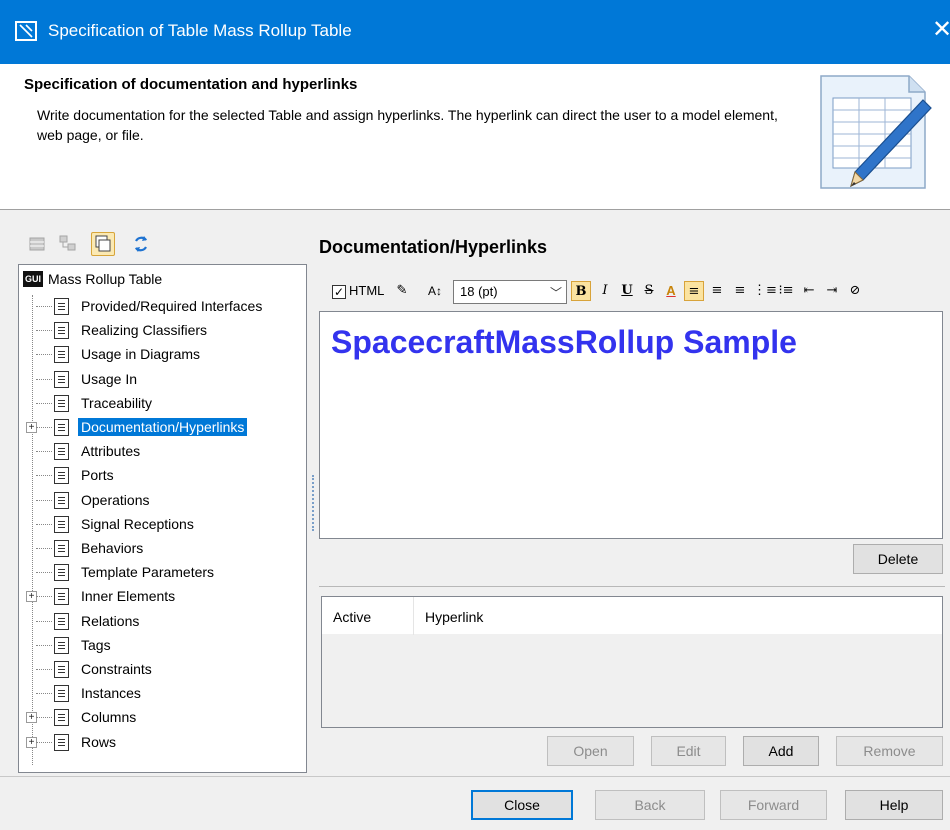 The height and width of the screenshot is (830, 950). Describe the element at coordinates (116, 669) in the screenshot. I see `tree-item-label: Constraints` at that location.